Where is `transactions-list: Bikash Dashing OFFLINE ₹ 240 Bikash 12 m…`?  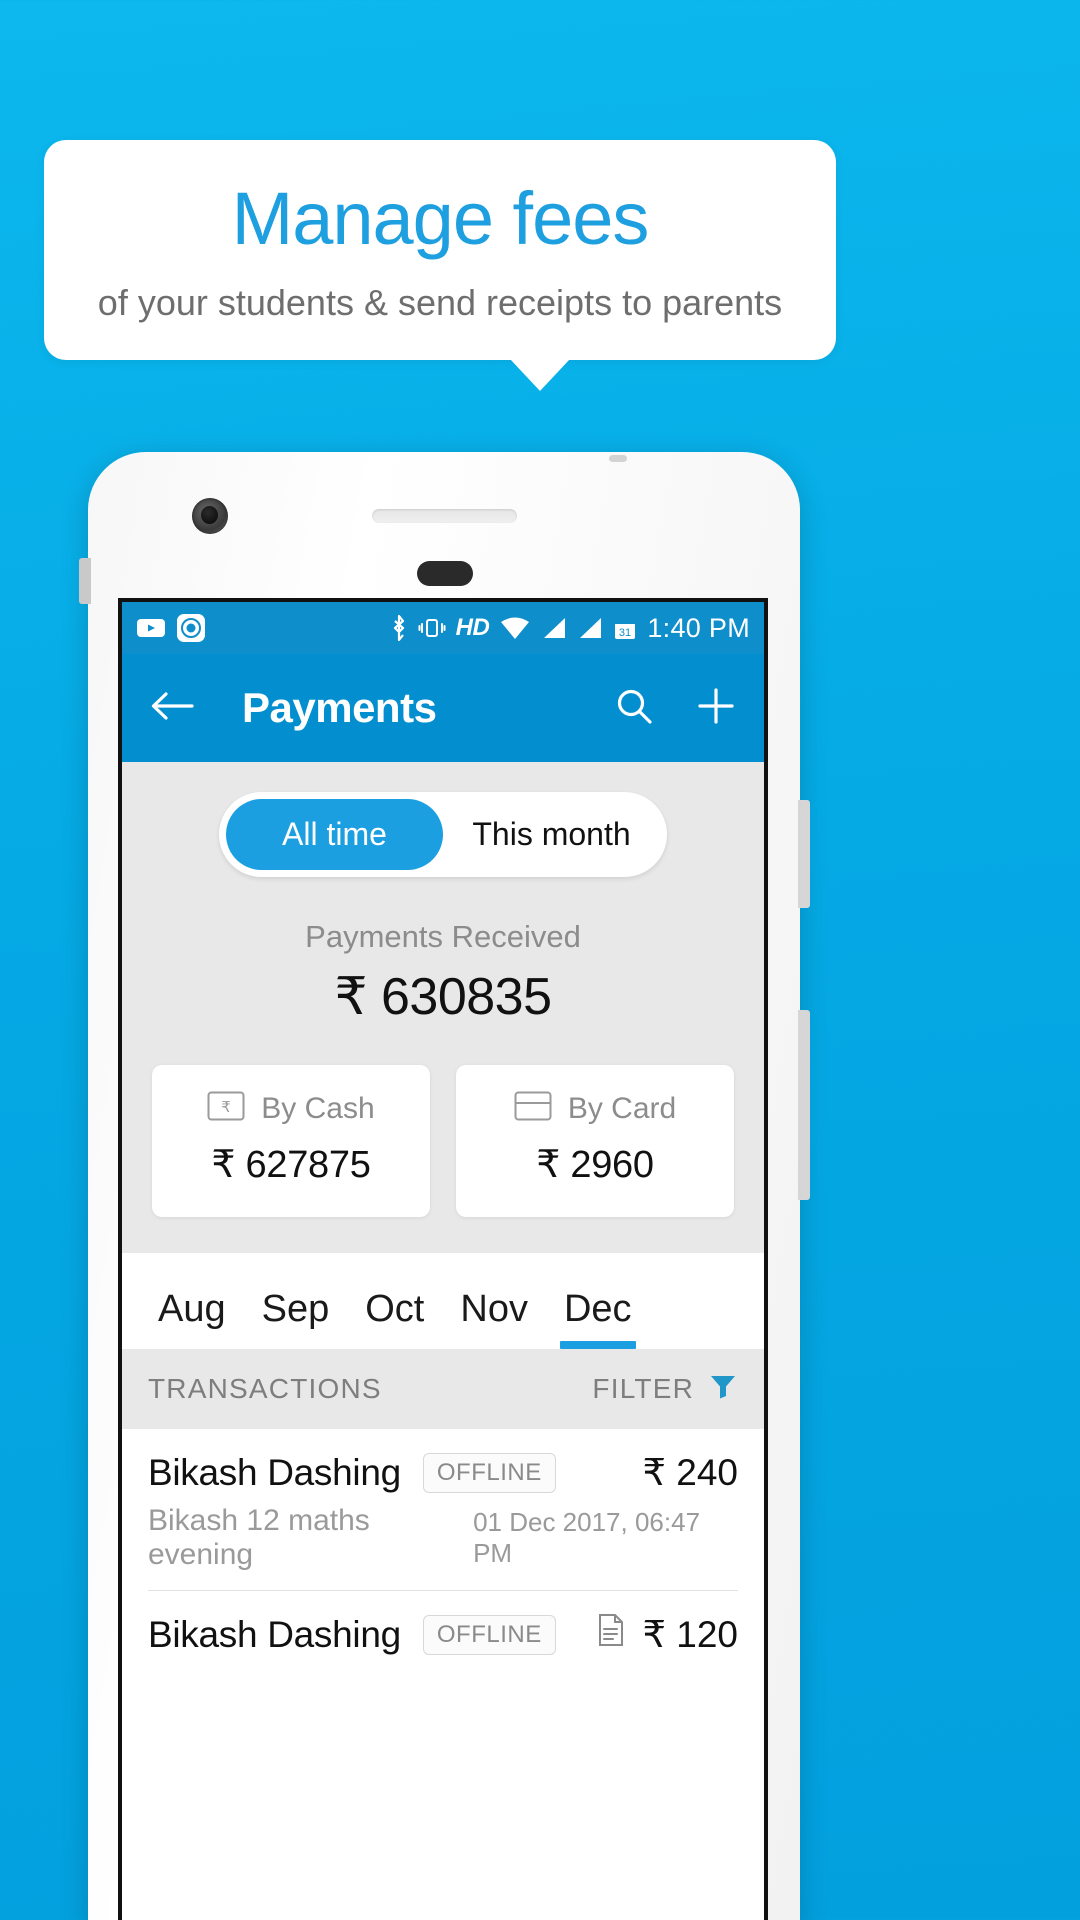 transactions-list: Bikash Dashing OFFLINE ₹ 240 Bikash 12 m… is located at coordinates (443, 1542).